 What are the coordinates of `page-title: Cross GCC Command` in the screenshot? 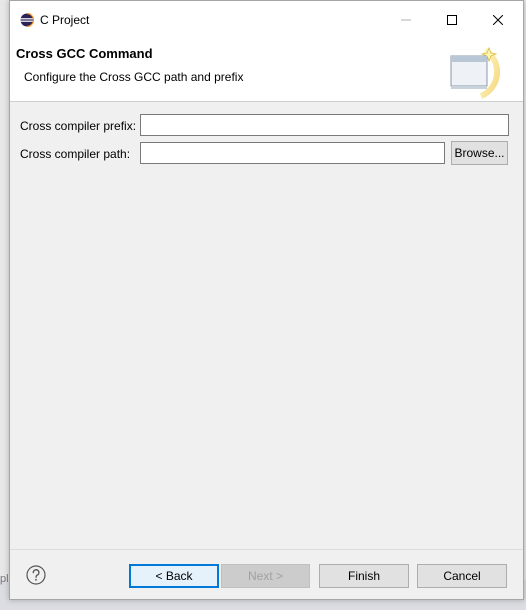 It's located at (84, 53).